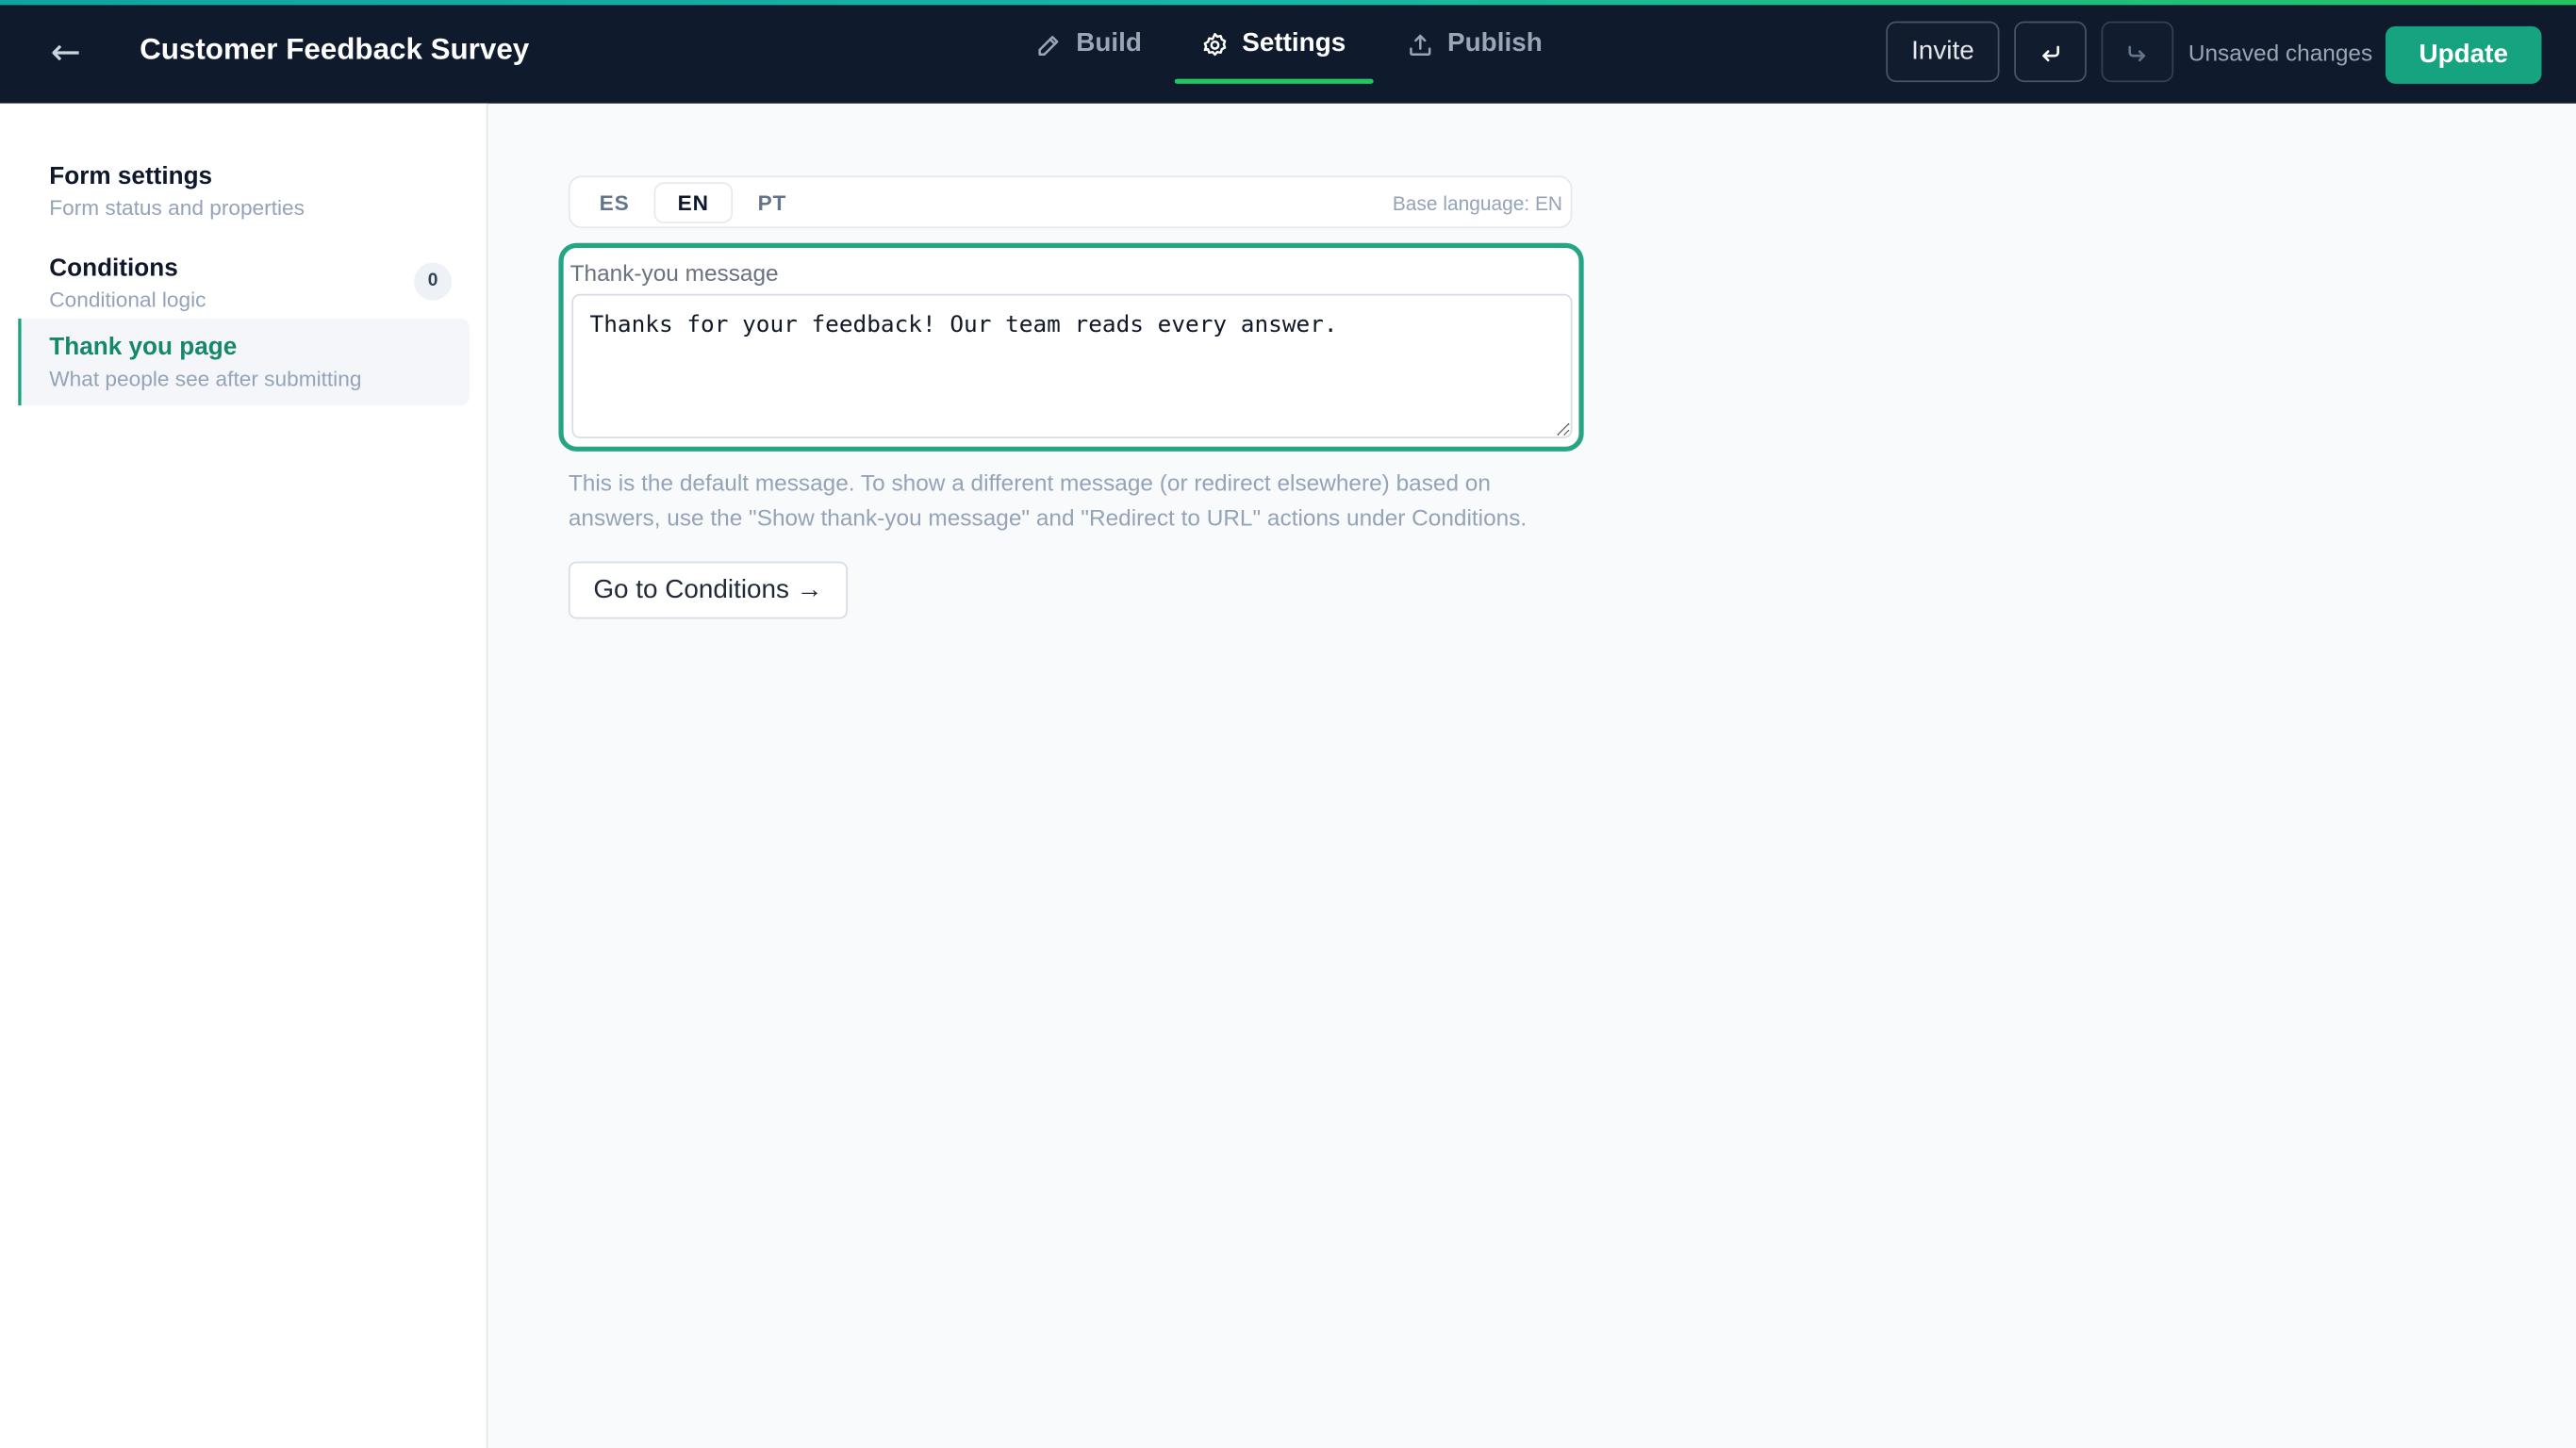 The image size is (2576, 1448). What do you see at coordinates (1420, 44) in the screenshot?
I see `upload-icon` at bounding box center [1420, 44].